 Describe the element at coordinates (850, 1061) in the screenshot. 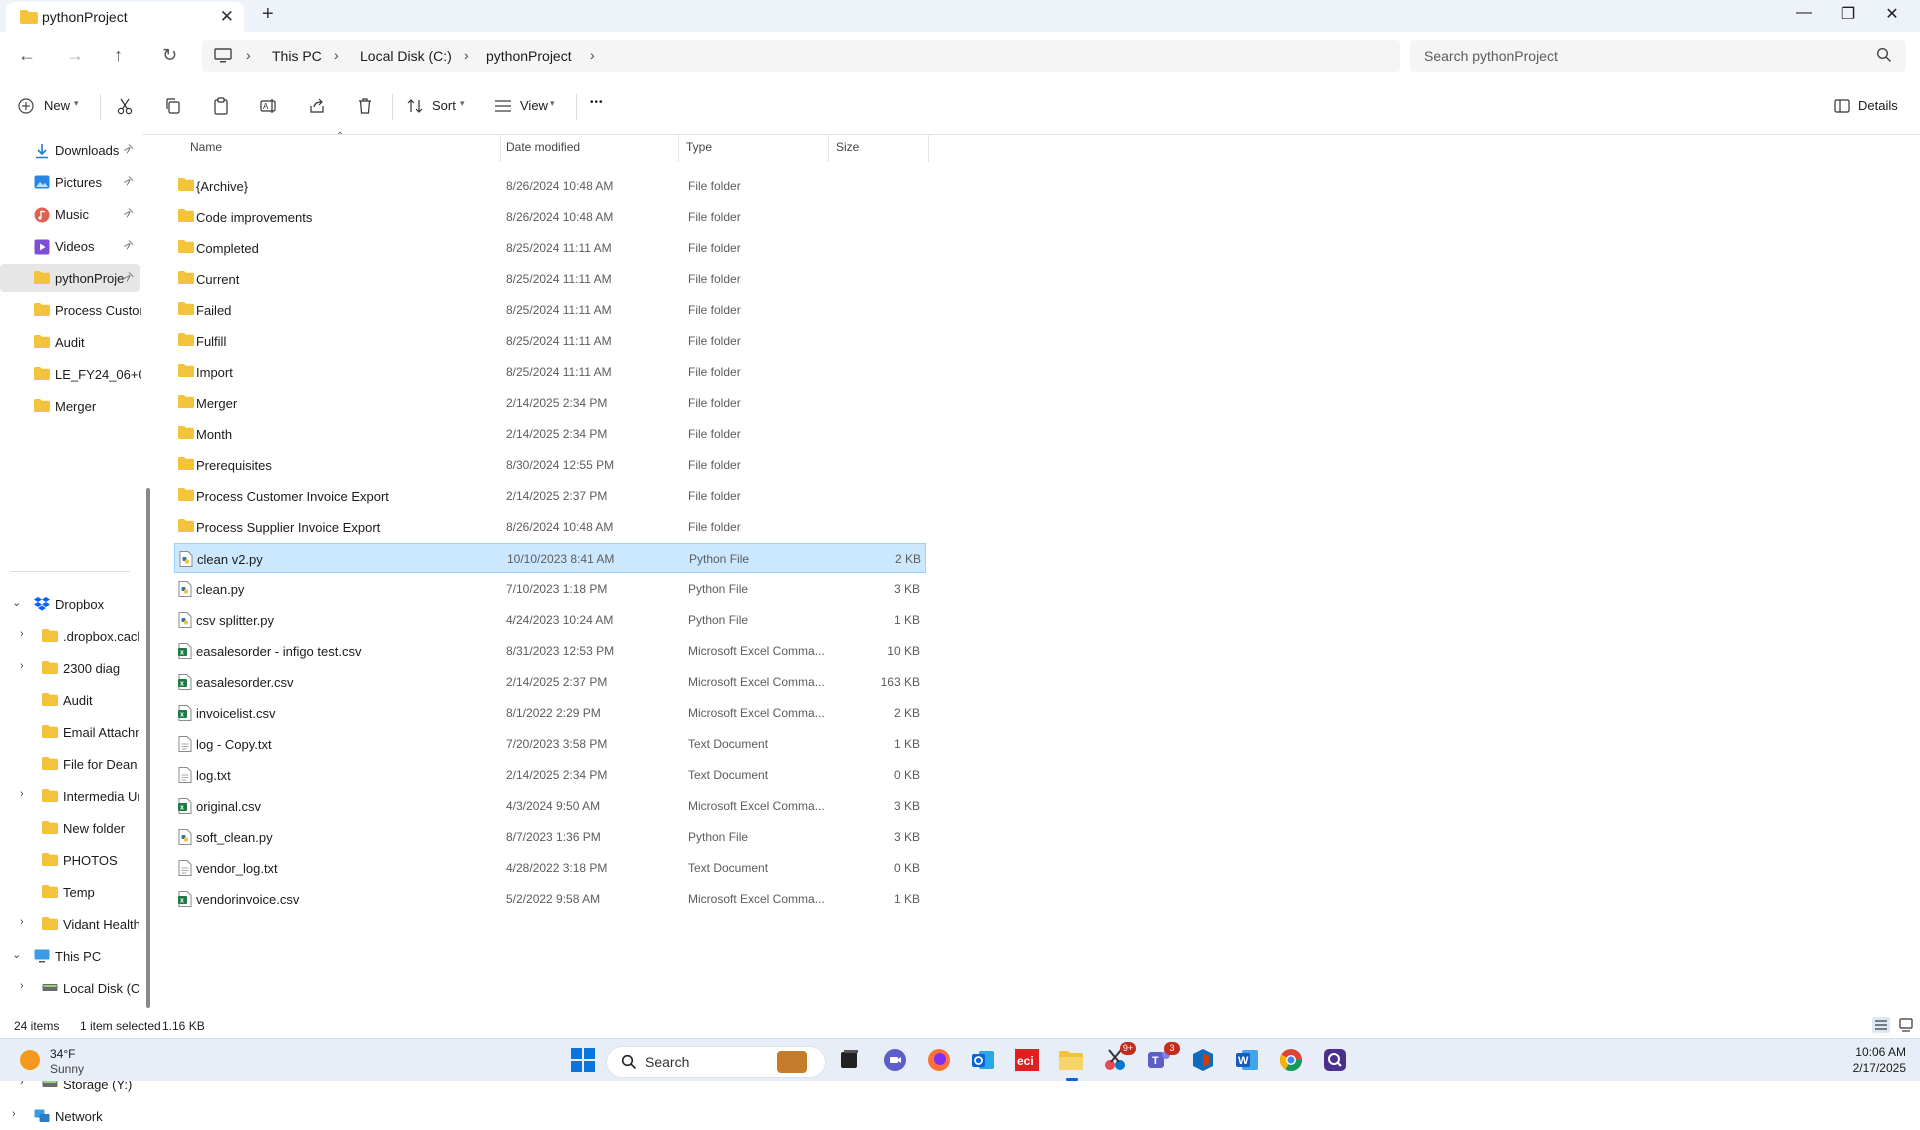

I see `taskview-icon` at that location.